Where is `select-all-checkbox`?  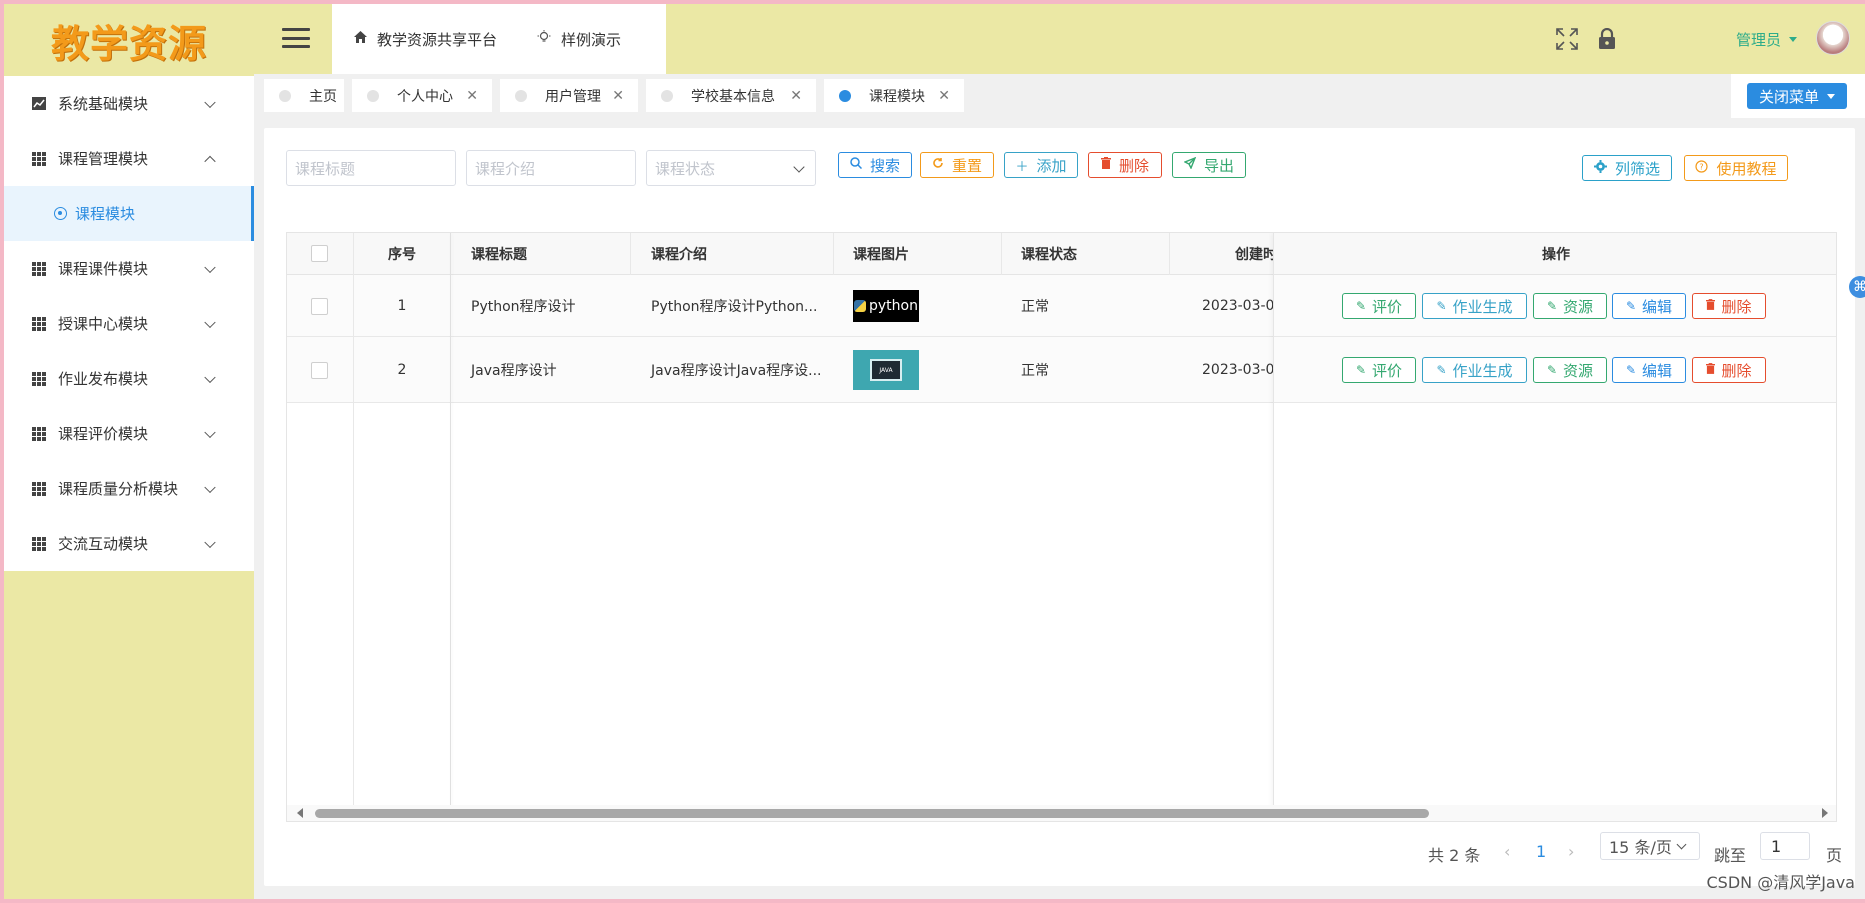 select-all-checkbox is located at coordinates (319, 253).